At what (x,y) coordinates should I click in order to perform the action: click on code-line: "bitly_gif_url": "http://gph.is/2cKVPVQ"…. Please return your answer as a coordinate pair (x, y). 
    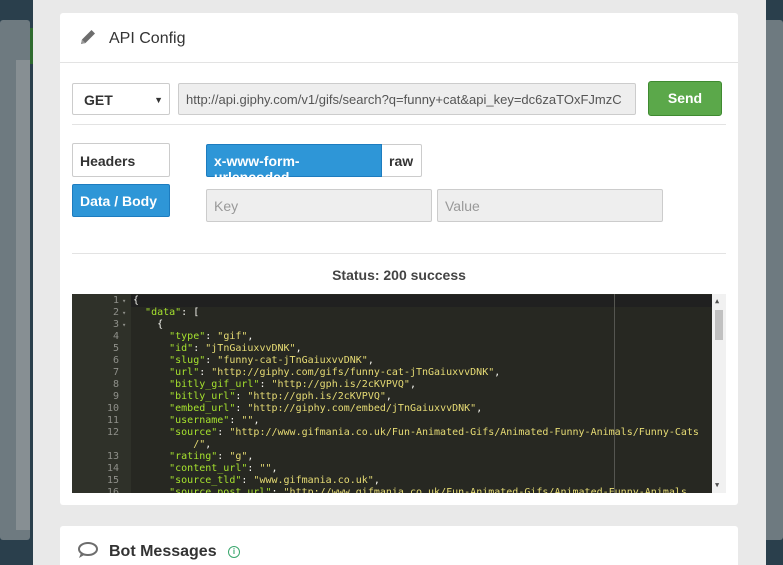
    Looking at the image, I should click on (292, 384).